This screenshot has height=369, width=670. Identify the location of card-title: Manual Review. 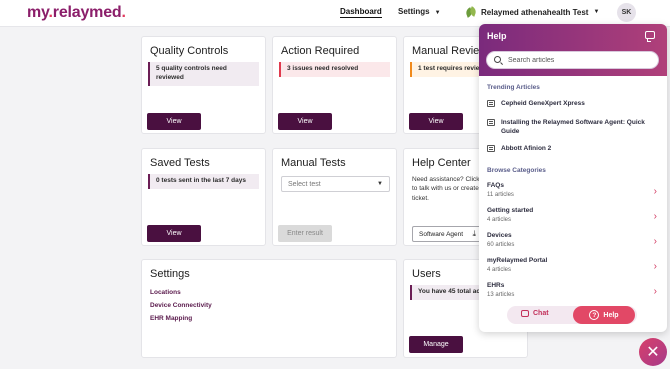
(450, 51).